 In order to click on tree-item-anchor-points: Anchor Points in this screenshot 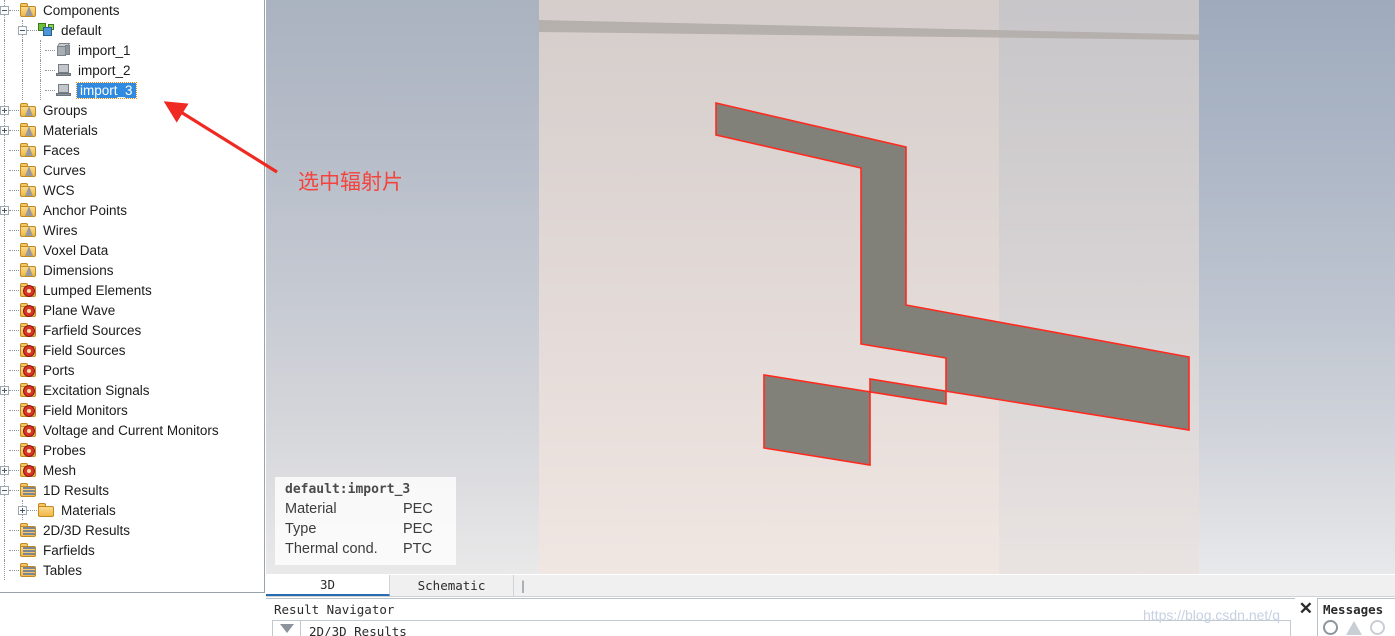, I will do `click(132, 210)`.